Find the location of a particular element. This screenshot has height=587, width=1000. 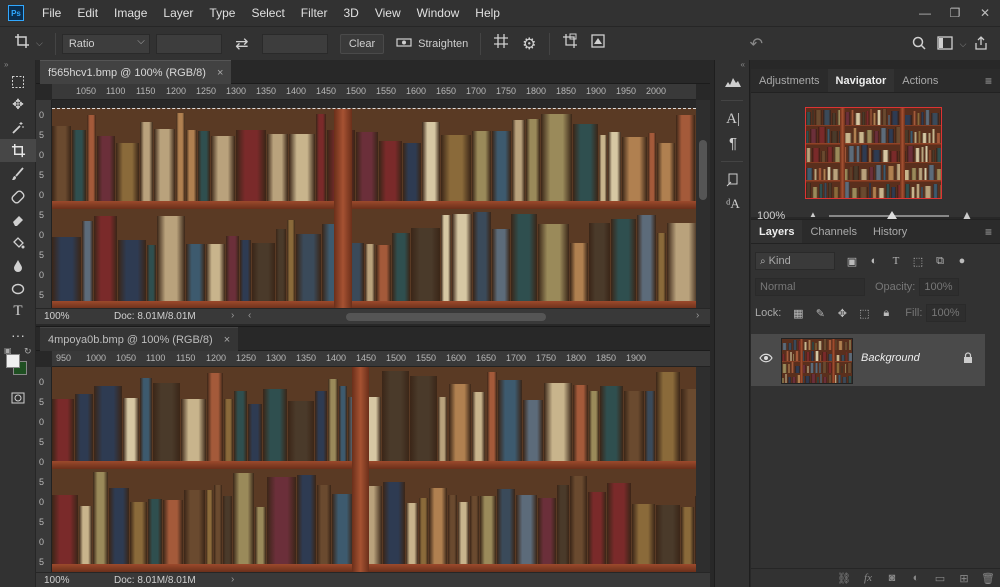

navigator-thumbnail is located at coordinates (873, 153).